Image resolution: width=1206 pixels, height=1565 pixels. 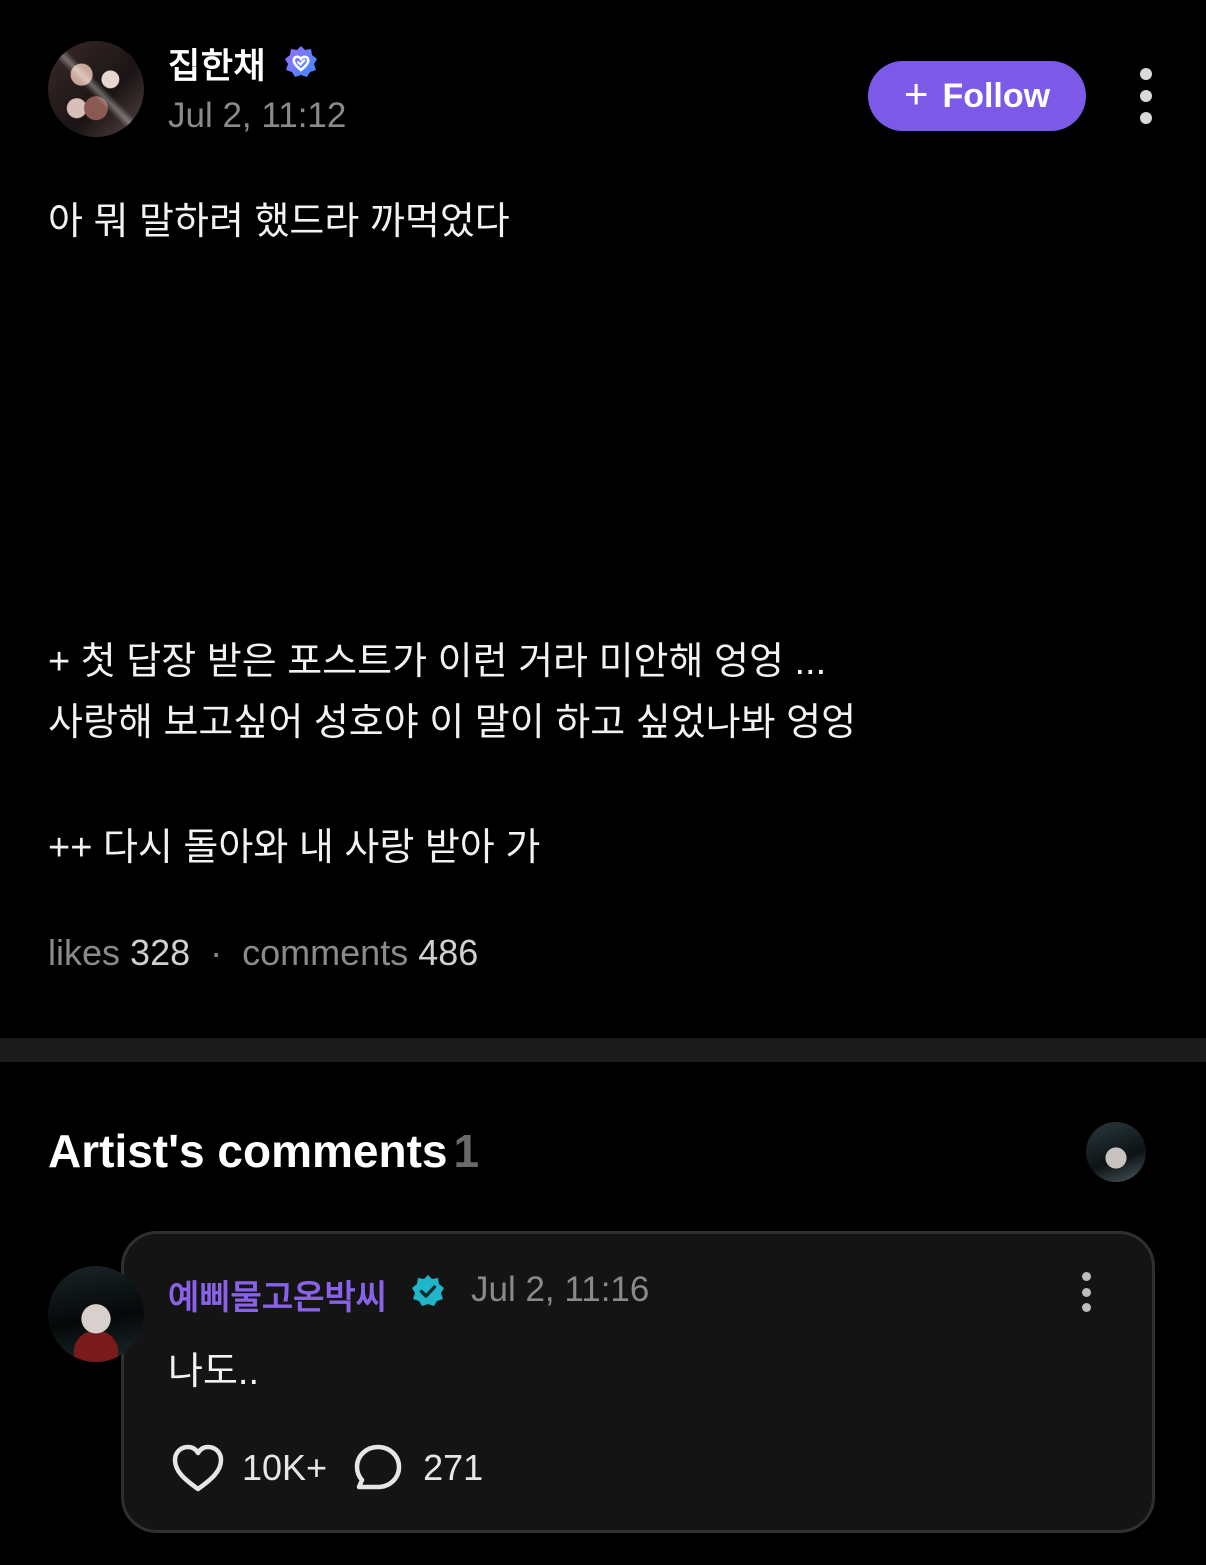 I want to click on author-avatar, so click(x=96, y=89).